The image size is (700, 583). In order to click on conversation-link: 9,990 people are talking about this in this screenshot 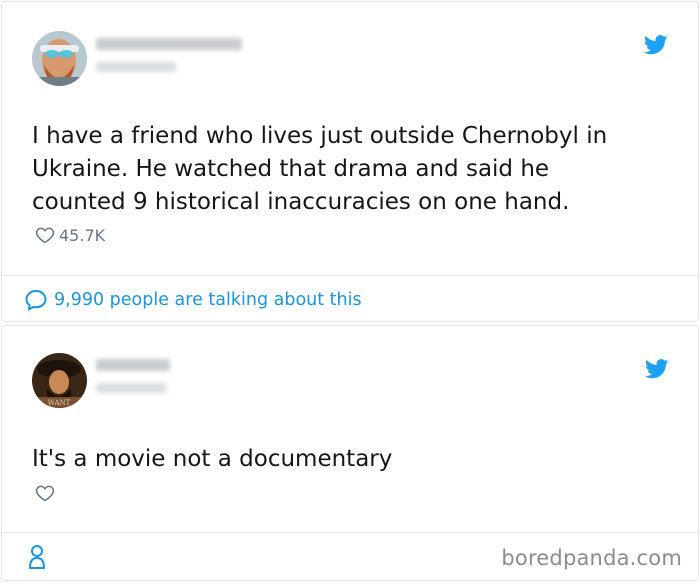, I will do `click(193, 300)`.